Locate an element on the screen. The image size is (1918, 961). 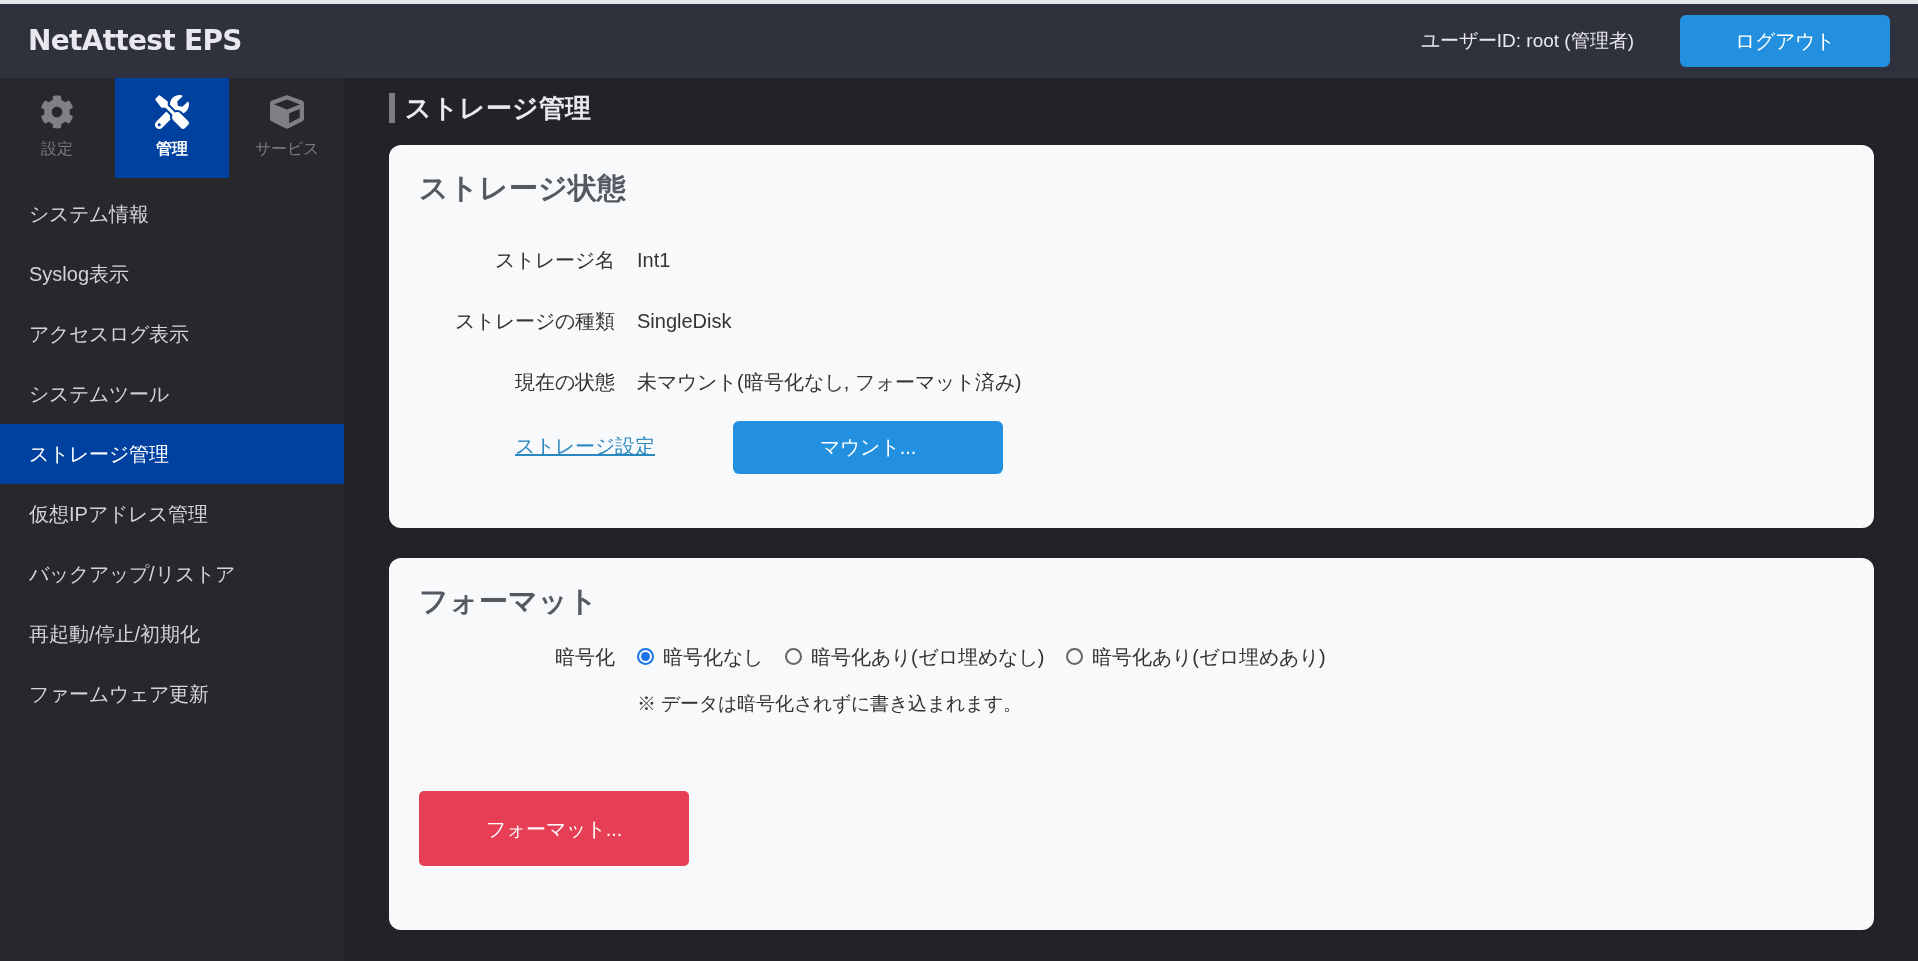
sidebar-item: アクセスログ表示 is located at coordinates (172, 334).